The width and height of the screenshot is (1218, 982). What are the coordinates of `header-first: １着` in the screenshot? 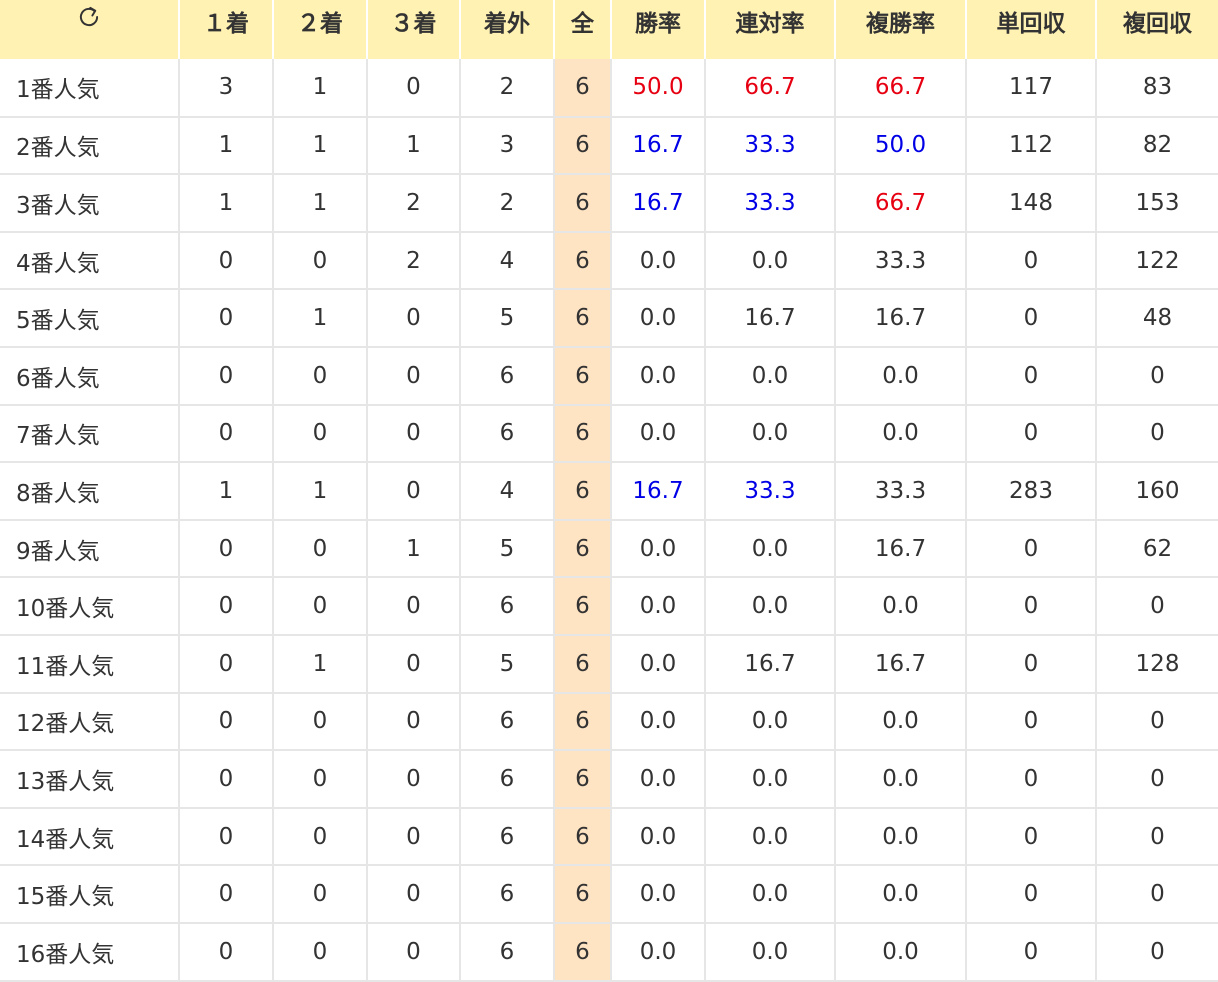 It's located at (226, 29).